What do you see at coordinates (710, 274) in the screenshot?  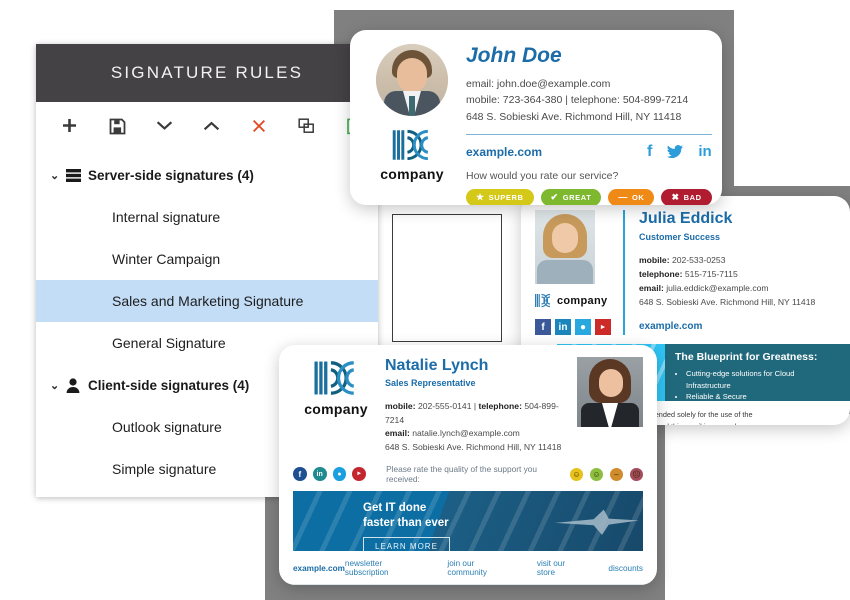 I see `telephone-value: 515-715-7115` at bounding box center [710, 274].